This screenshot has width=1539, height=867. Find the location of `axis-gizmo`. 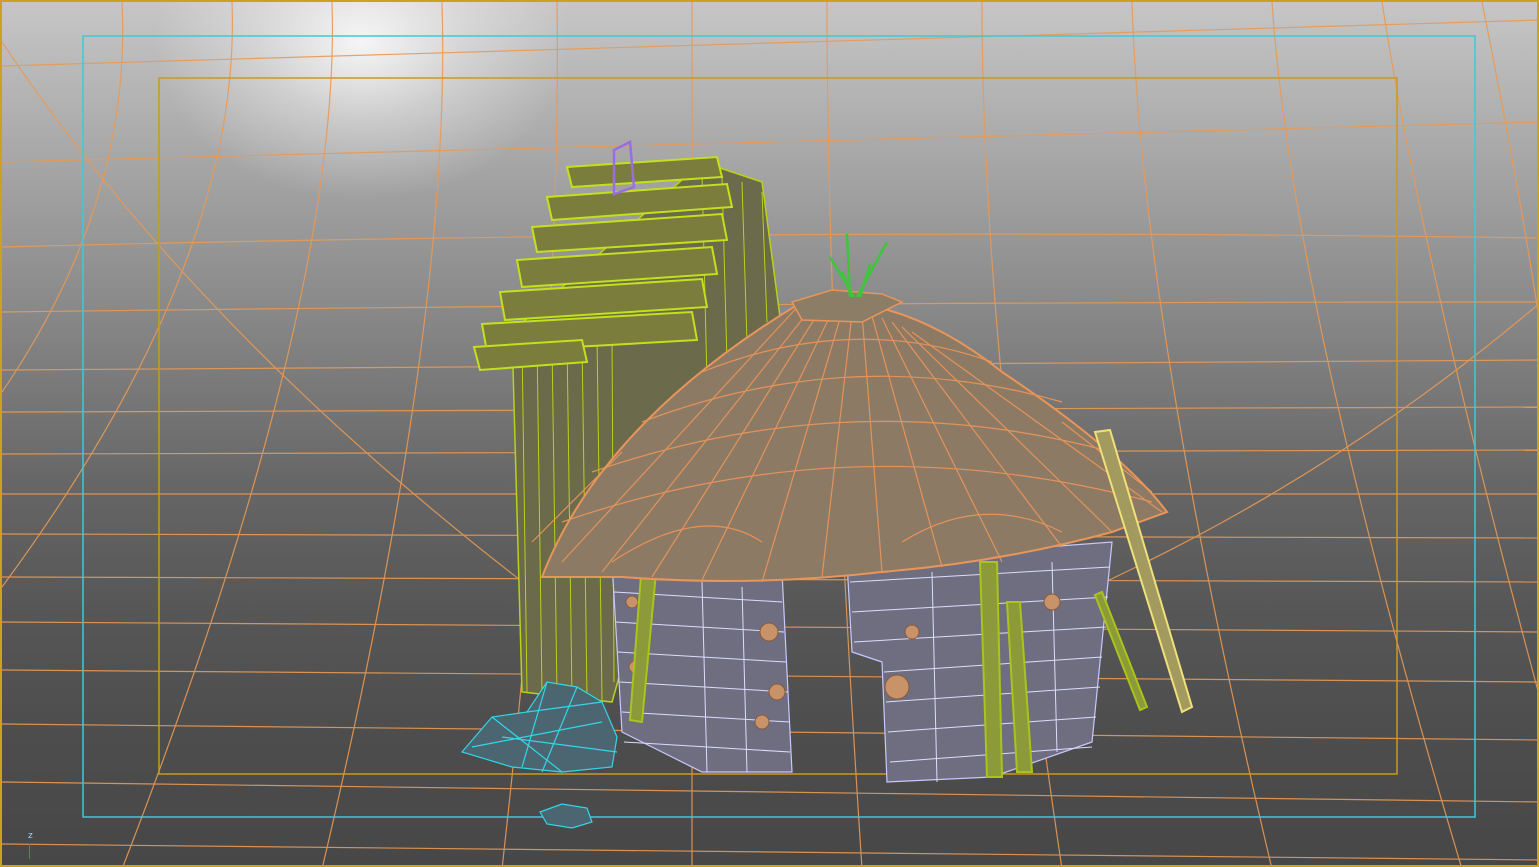

axis-gizmo is located at coordinates (29, 851).